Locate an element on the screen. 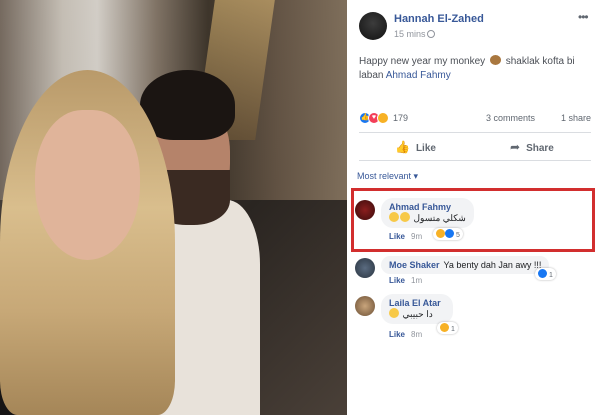  comment-bubble: Moe Shaker Ya benty dah Jan awy !!! is located at coordinates (465, 265).